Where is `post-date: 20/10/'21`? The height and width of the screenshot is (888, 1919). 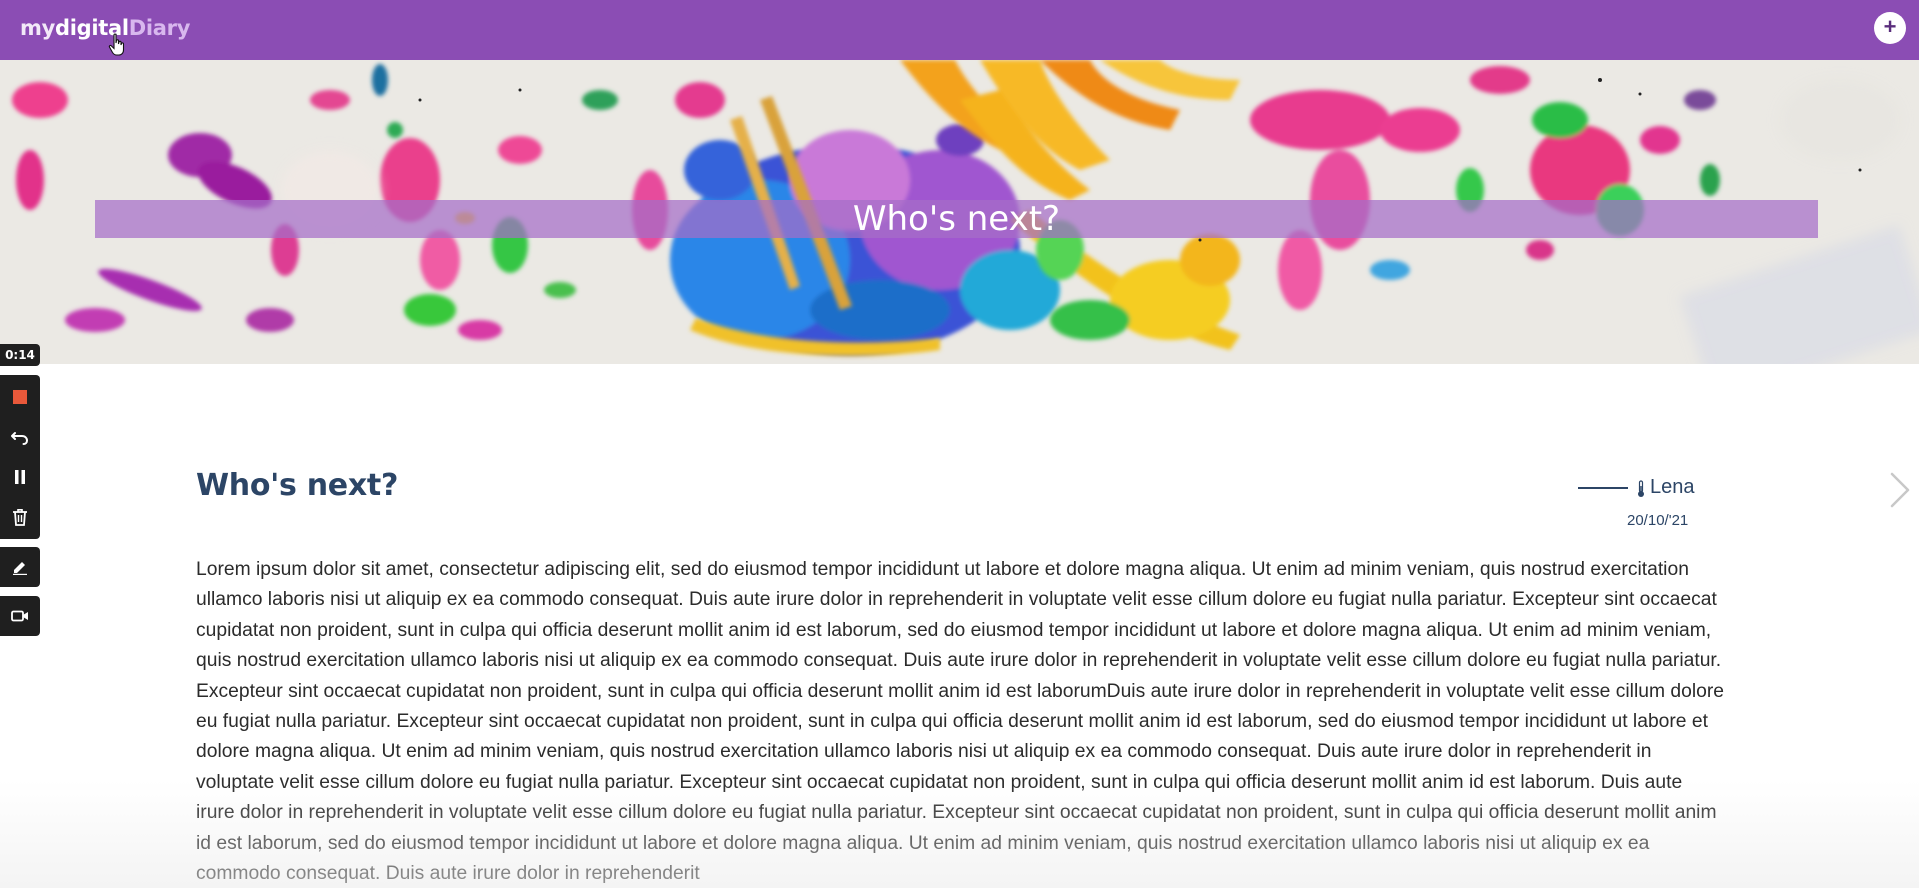 post-date: 20/10/'21 is located at coordinates (1658, 520).